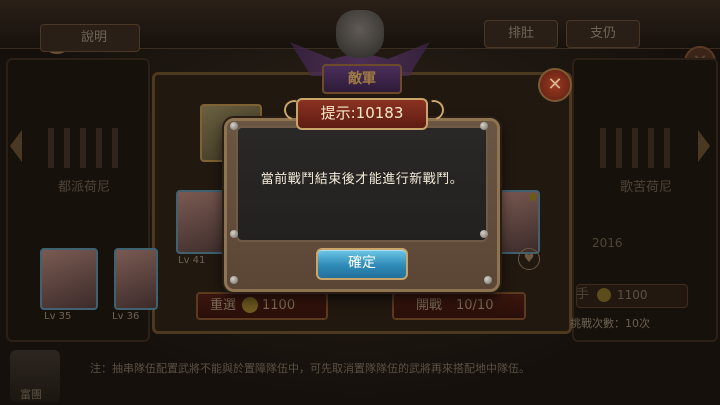 This screenshot has height=405, width=720. What do you see at coordinates (360, 34) in the screenshot?
I see `skull-helmet-icon` at bounding box center [360, 34].